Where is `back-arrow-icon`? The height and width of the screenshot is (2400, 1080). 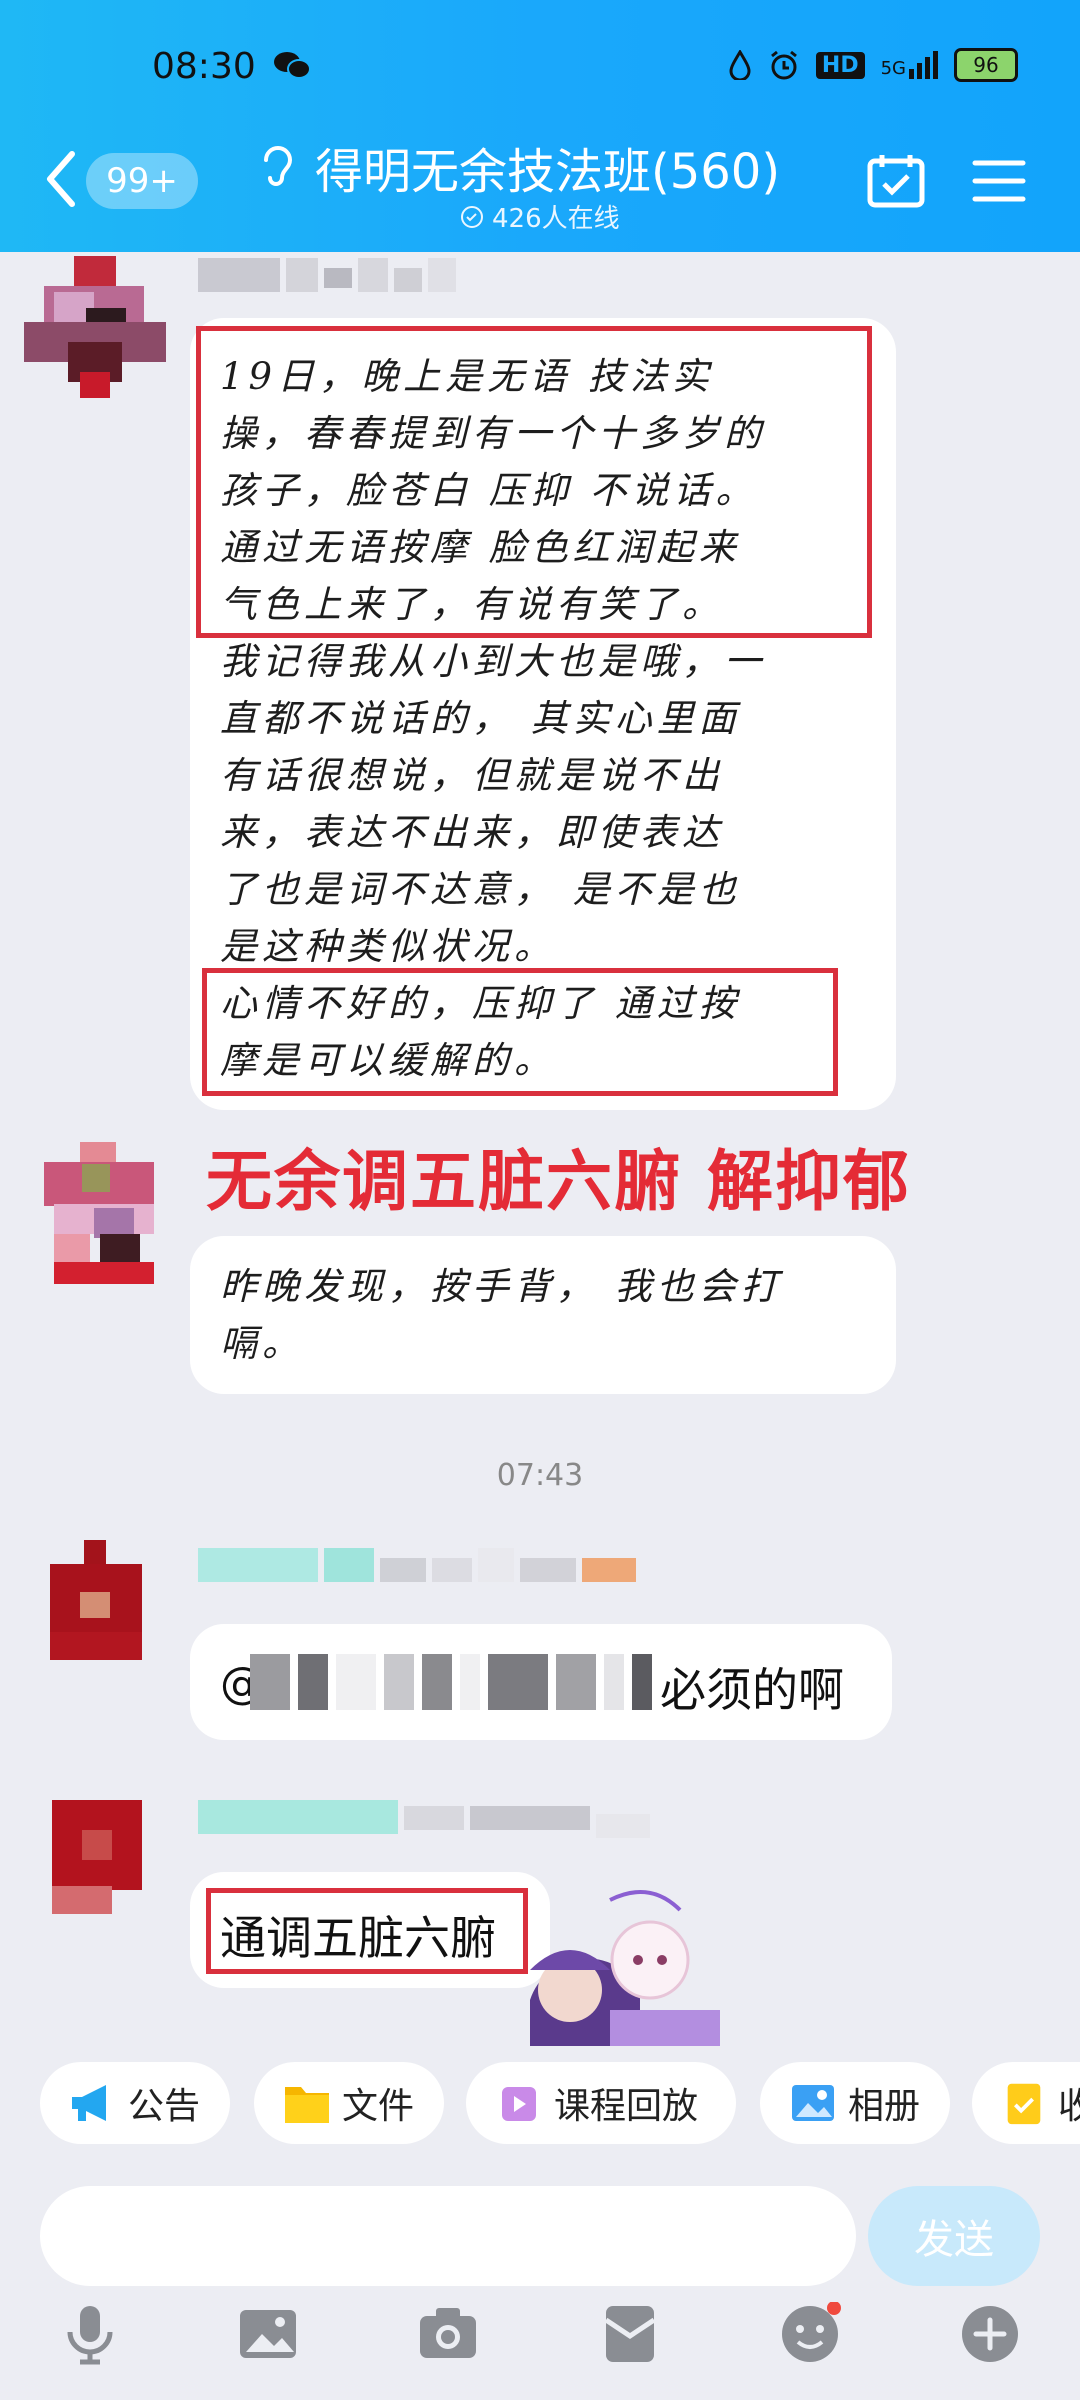
back-arrow-icon is located at coordinates (61, 179).